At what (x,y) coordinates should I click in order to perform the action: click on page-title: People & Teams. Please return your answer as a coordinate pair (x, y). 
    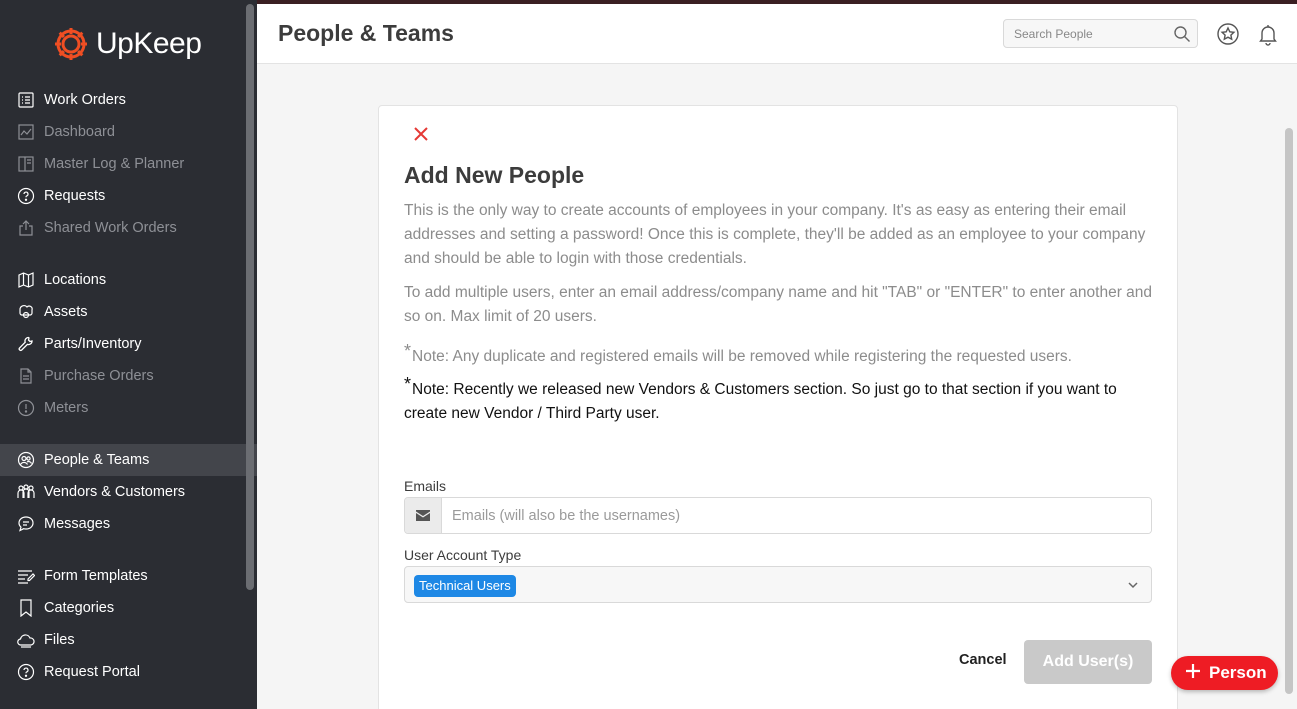
    Looking at the image, I should click on (366, 33).